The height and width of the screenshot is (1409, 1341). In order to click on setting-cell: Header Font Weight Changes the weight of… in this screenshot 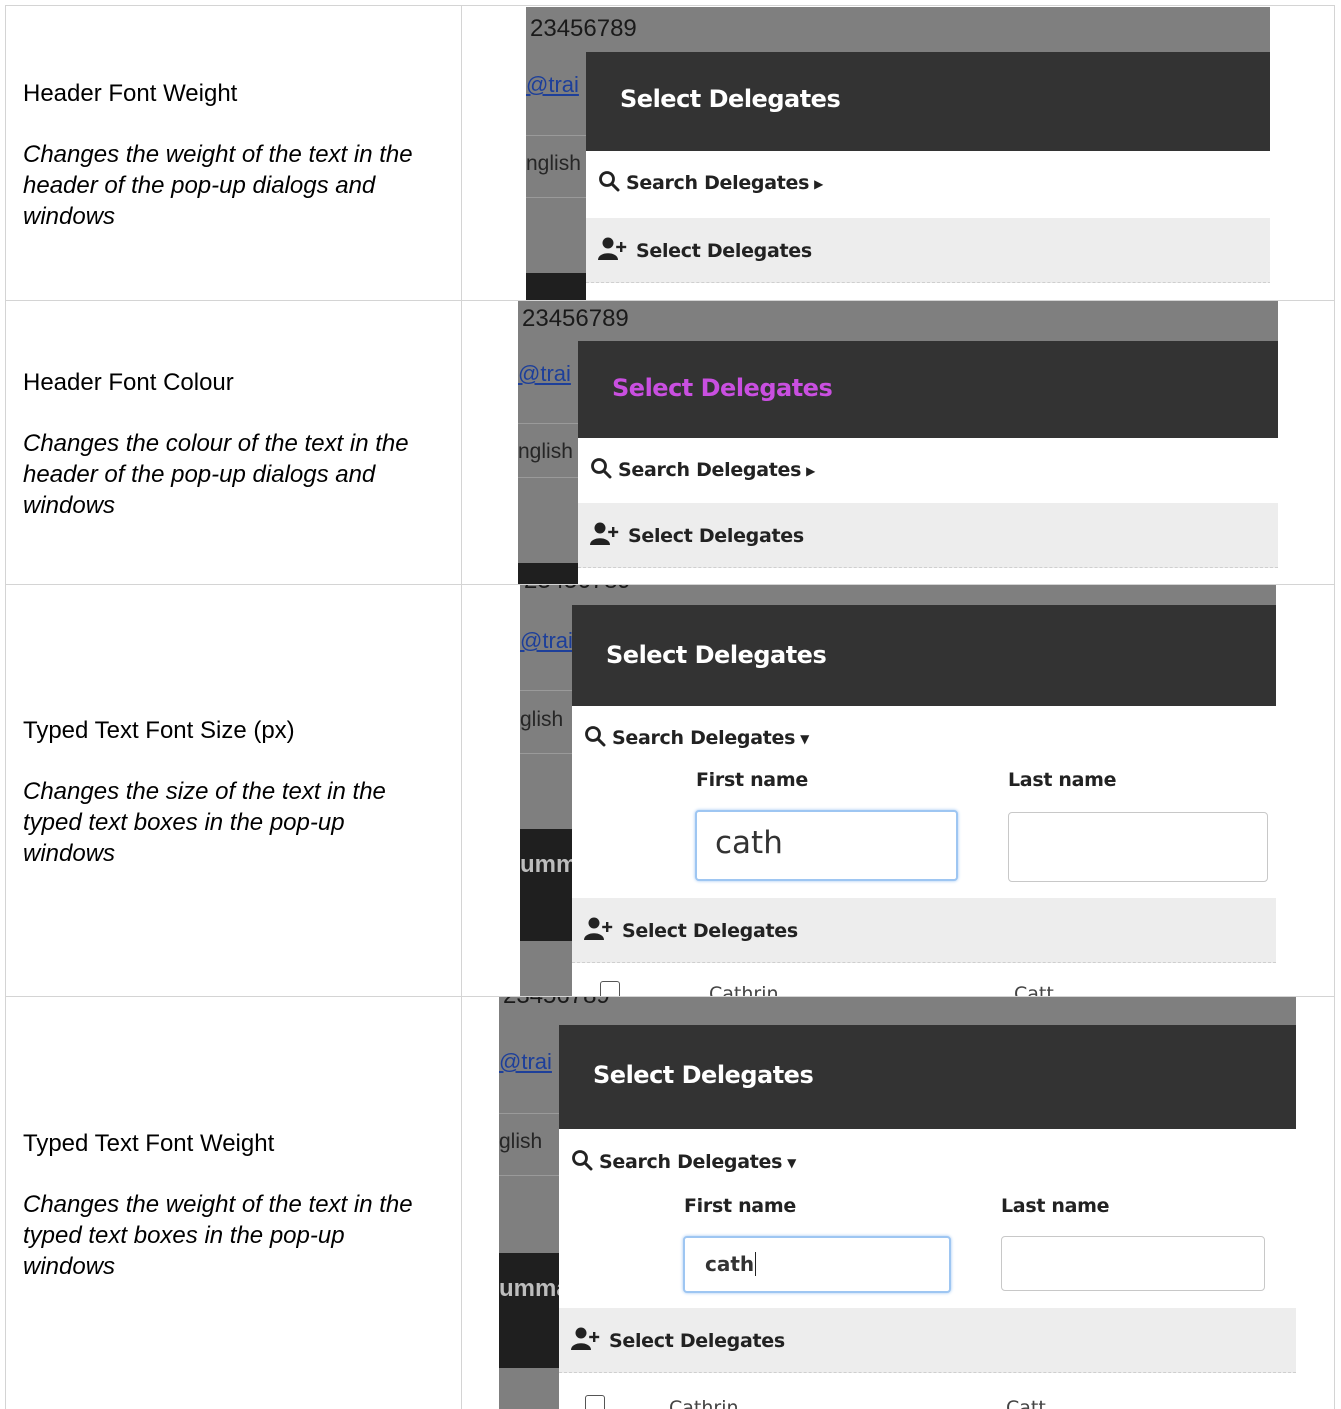, I will do `click(233, 155)`.